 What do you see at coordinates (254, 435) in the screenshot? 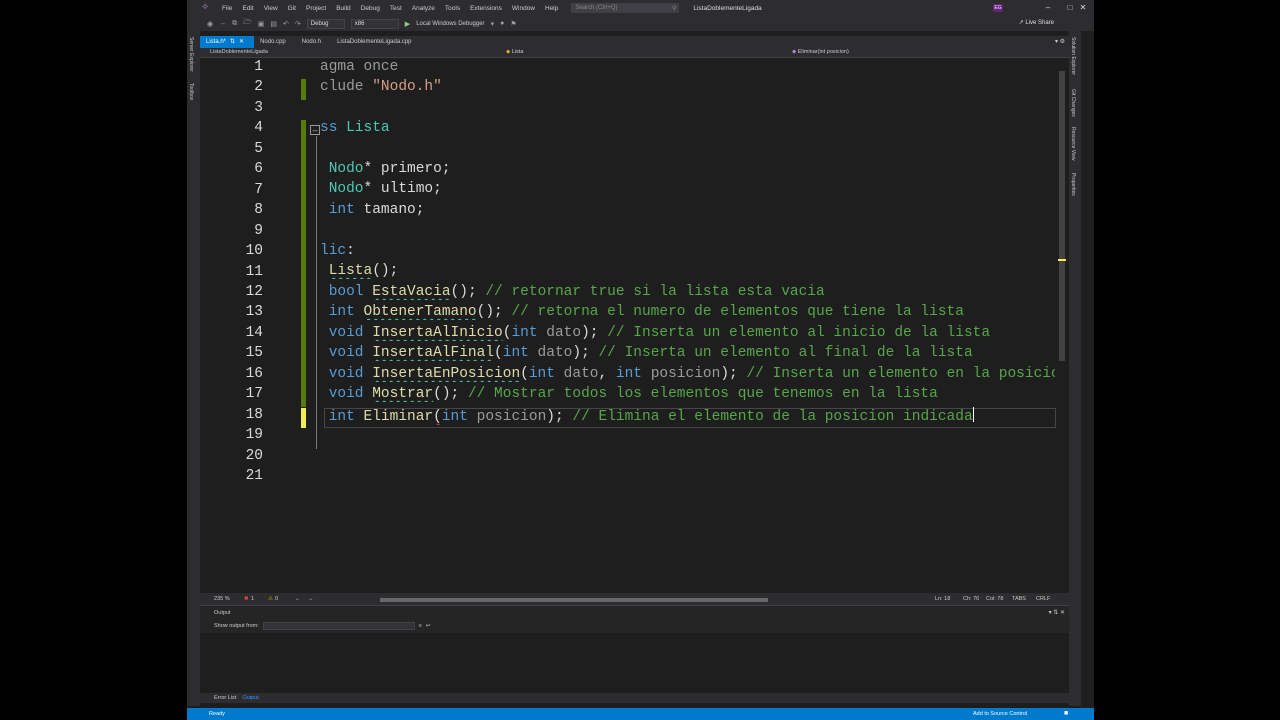
I see `line-number: 19` at bounding box center [254, 435].